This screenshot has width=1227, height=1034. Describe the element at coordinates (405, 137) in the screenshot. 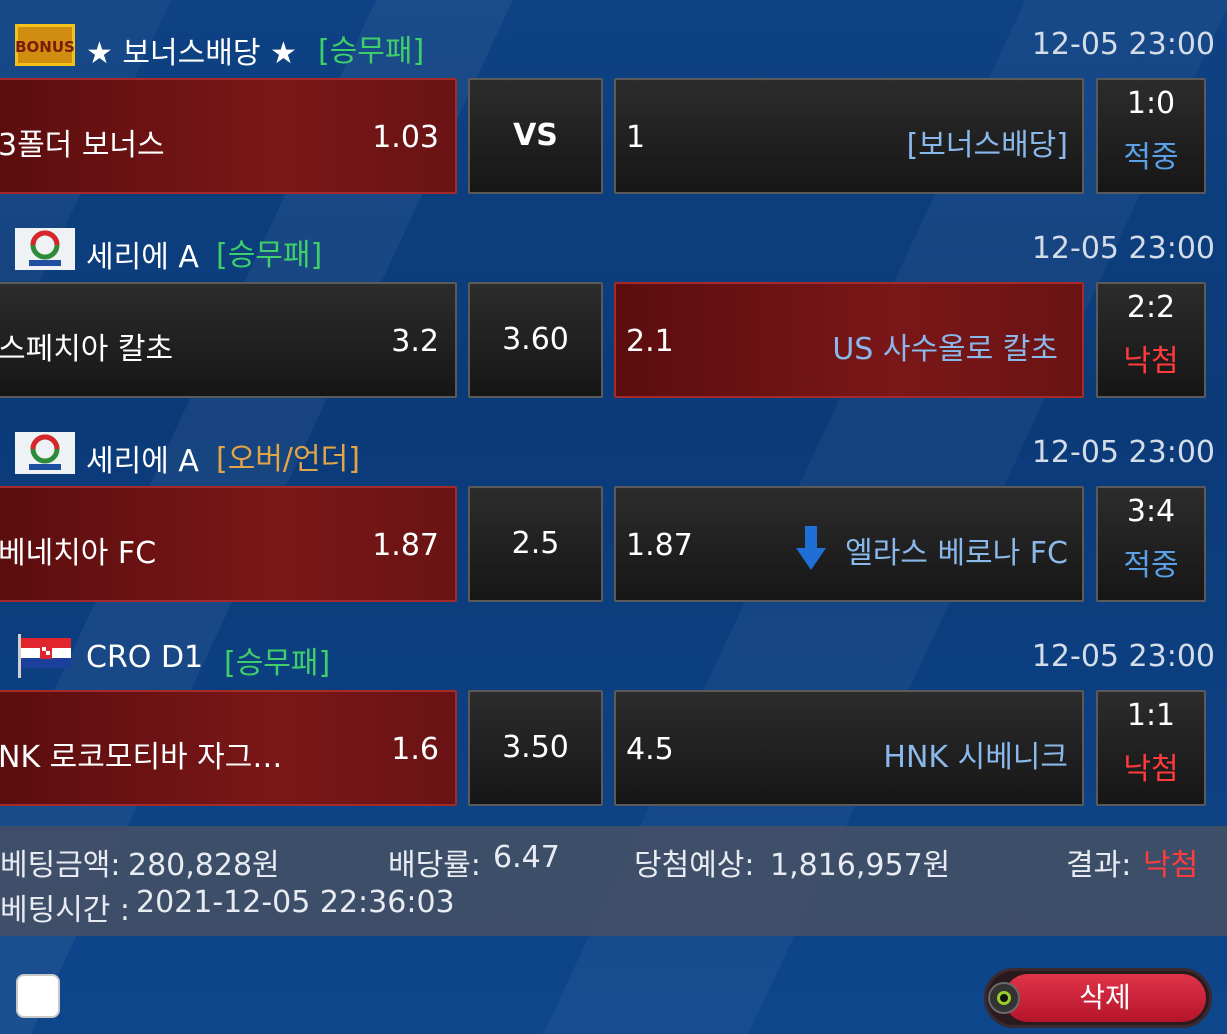

I see `home-odds: 1.03` at that location.